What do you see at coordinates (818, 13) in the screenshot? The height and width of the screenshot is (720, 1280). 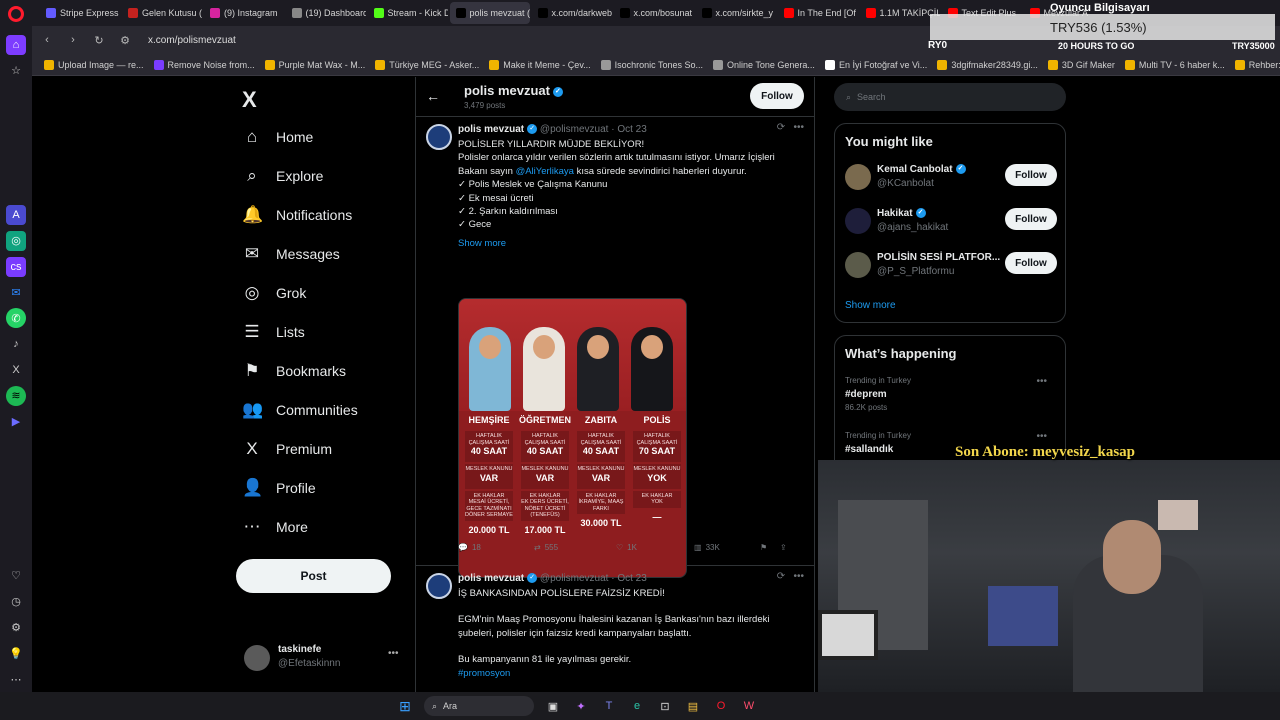 I see `browser-tab: In The End [Of` at bounding box center [818, 13].